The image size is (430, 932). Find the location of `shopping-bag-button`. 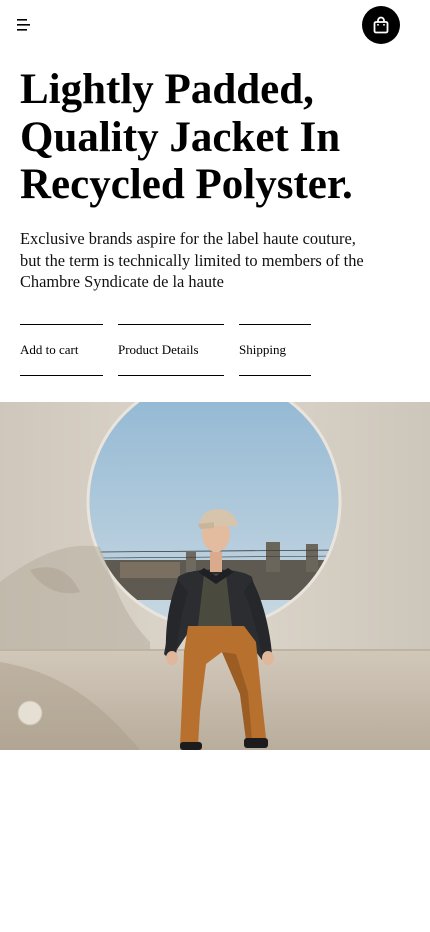

shopping-bag-button is located at coordinates (381, 25).